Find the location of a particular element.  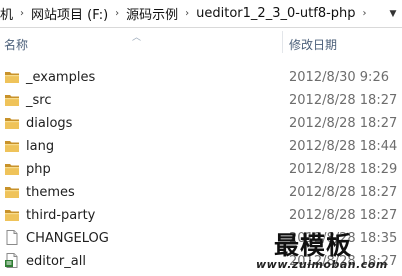

list-item: _examples 2012/8/30 9:26 is located at coordinates (201, 77).